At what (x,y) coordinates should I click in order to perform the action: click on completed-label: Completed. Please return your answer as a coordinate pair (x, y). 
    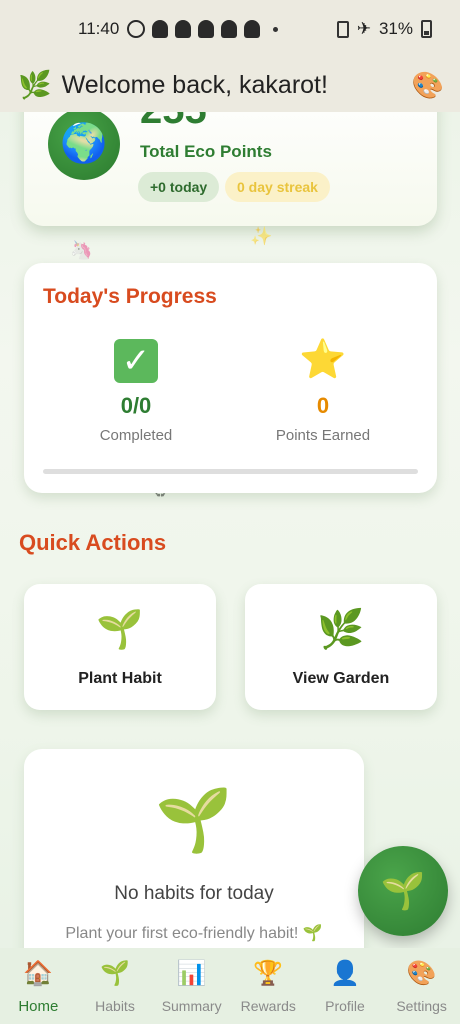
    Looking at the image, I should click on (136, 435).